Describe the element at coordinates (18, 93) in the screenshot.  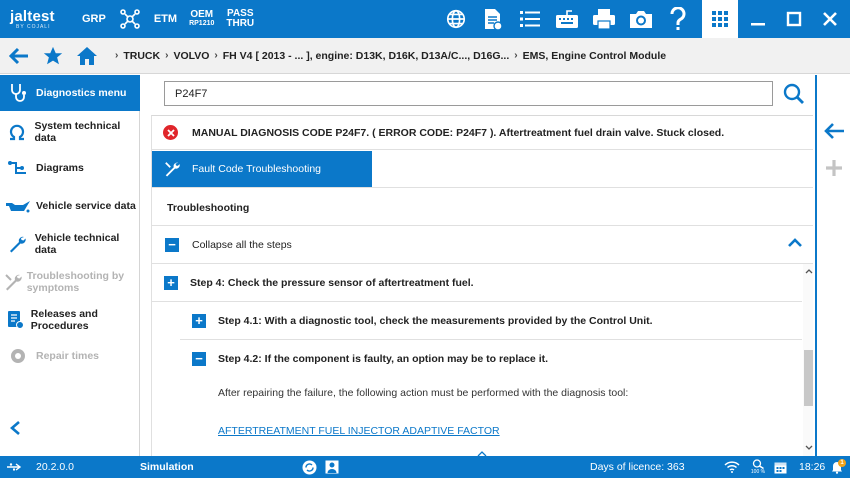
I see `stethoscope-icon` at that location.